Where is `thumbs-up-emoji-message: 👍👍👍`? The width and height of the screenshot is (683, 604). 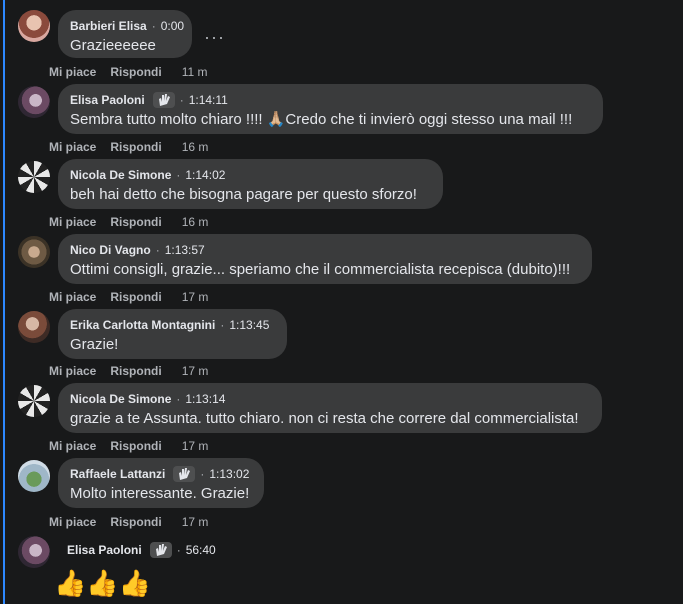
thumbs-up-emoji-message: 👍👍👍 is located at coordinates (103, 583).